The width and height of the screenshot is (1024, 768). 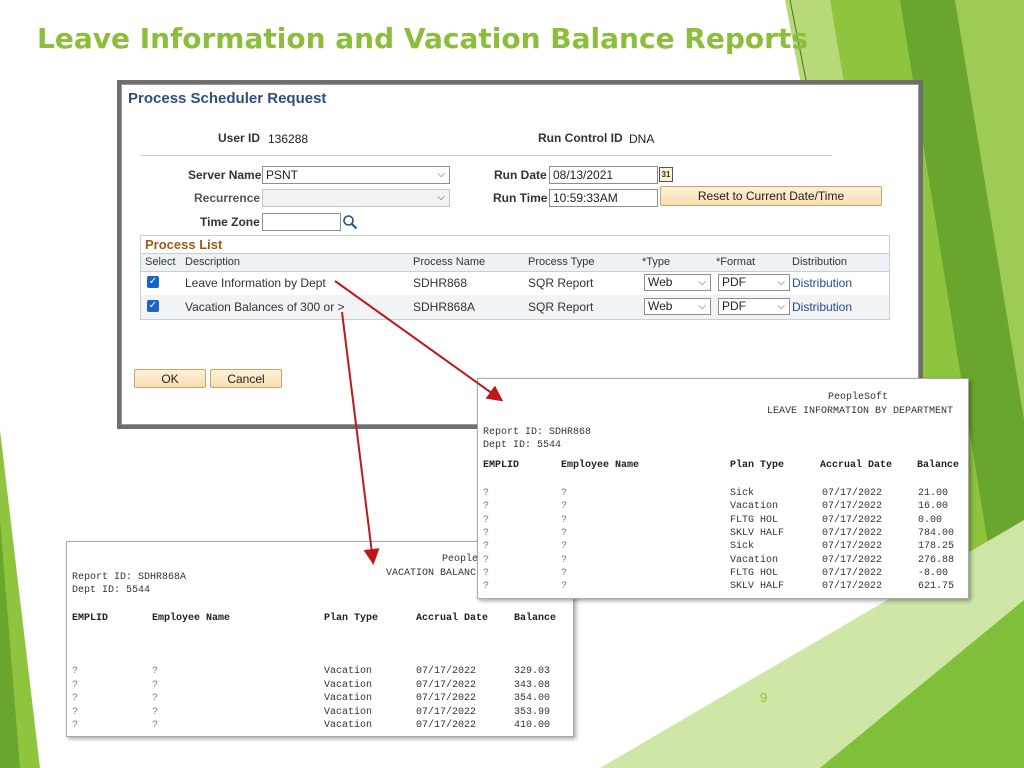 What do you see at coordinates (583, 175) in the screenshot?
I see `run-date-value: 08/13/2021` at bounding box center [583, 175].